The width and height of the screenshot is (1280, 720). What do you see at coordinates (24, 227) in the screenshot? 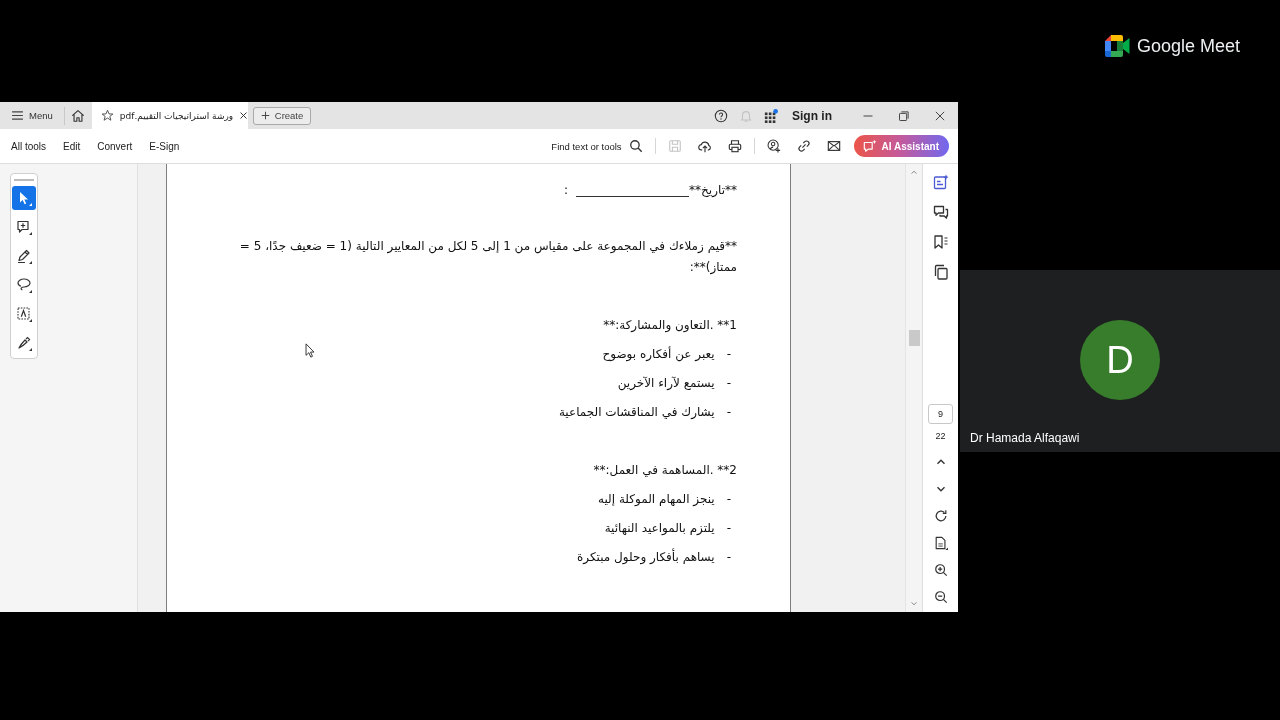
I see `comment-plus-icon` at bounding box center [24, 227].